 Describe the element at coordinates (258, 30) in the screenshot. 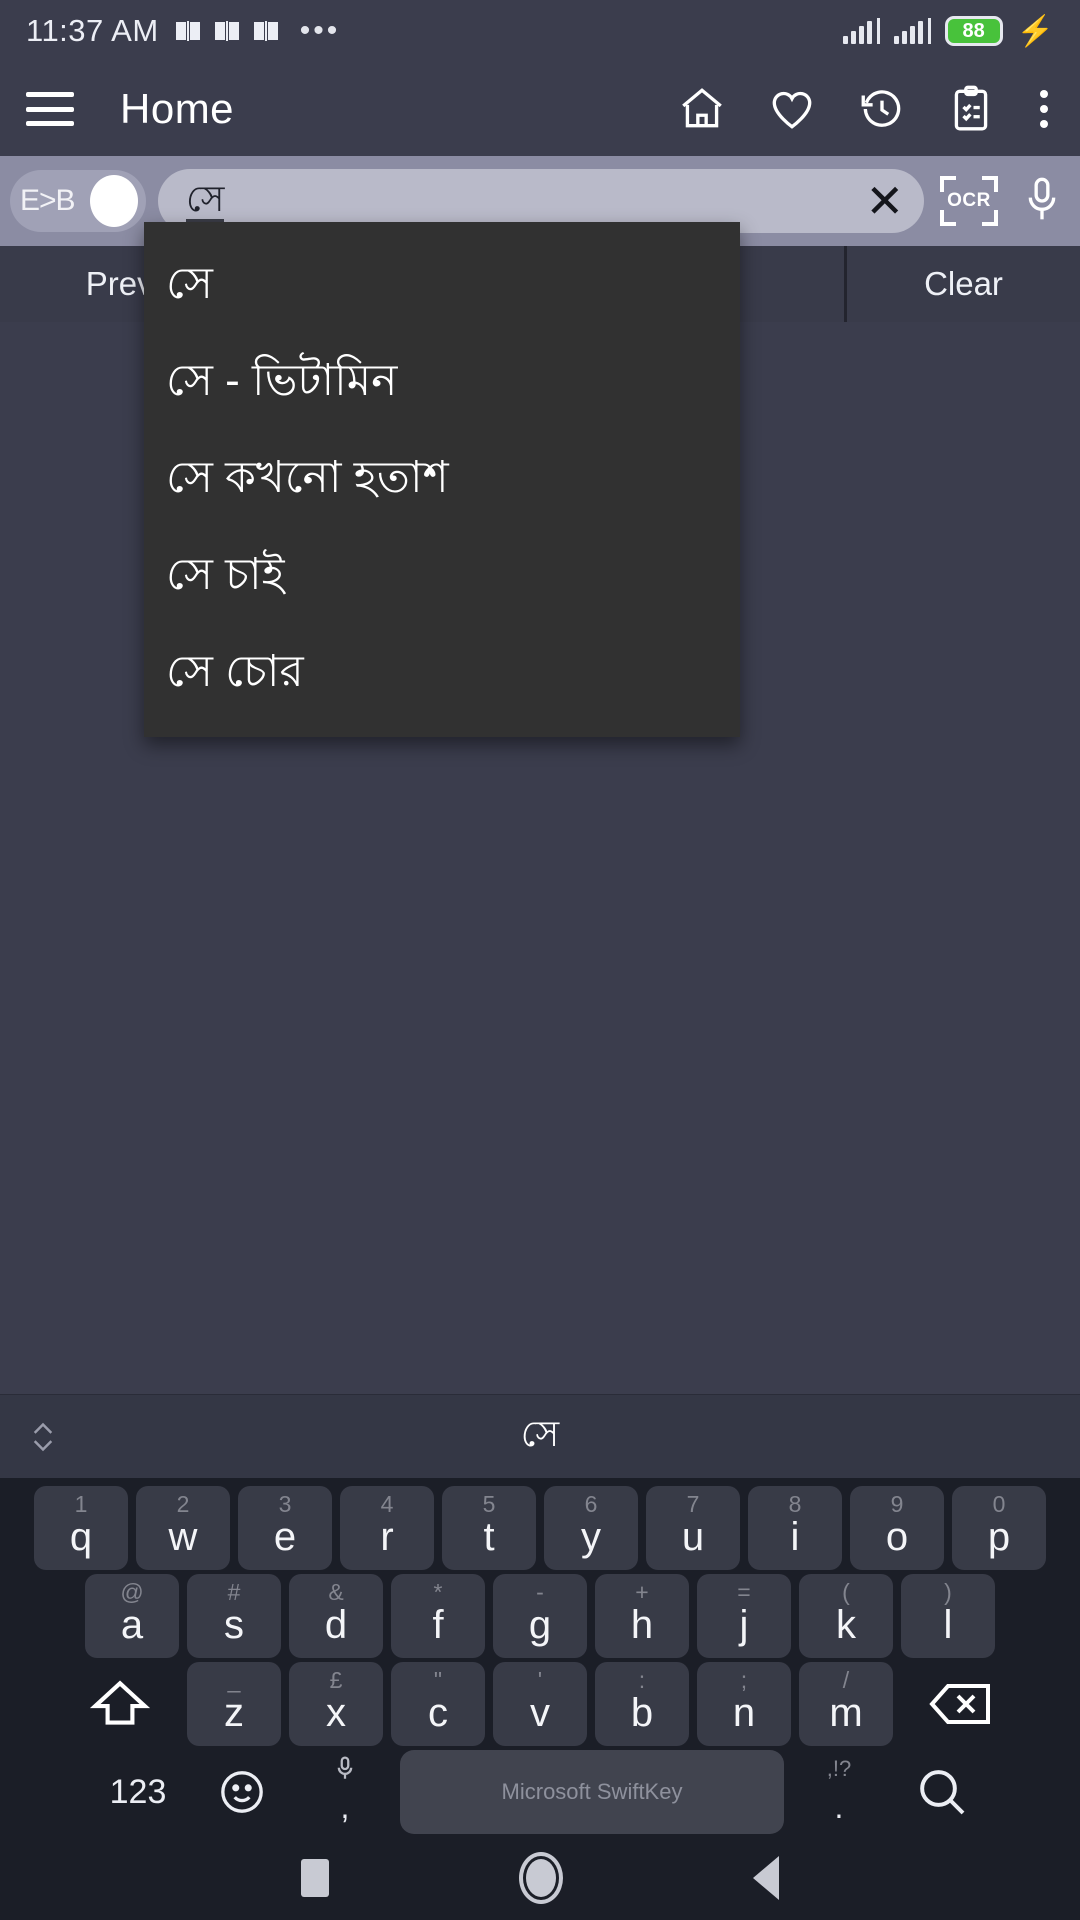

I see `status-notification-icons: •••` at that location.